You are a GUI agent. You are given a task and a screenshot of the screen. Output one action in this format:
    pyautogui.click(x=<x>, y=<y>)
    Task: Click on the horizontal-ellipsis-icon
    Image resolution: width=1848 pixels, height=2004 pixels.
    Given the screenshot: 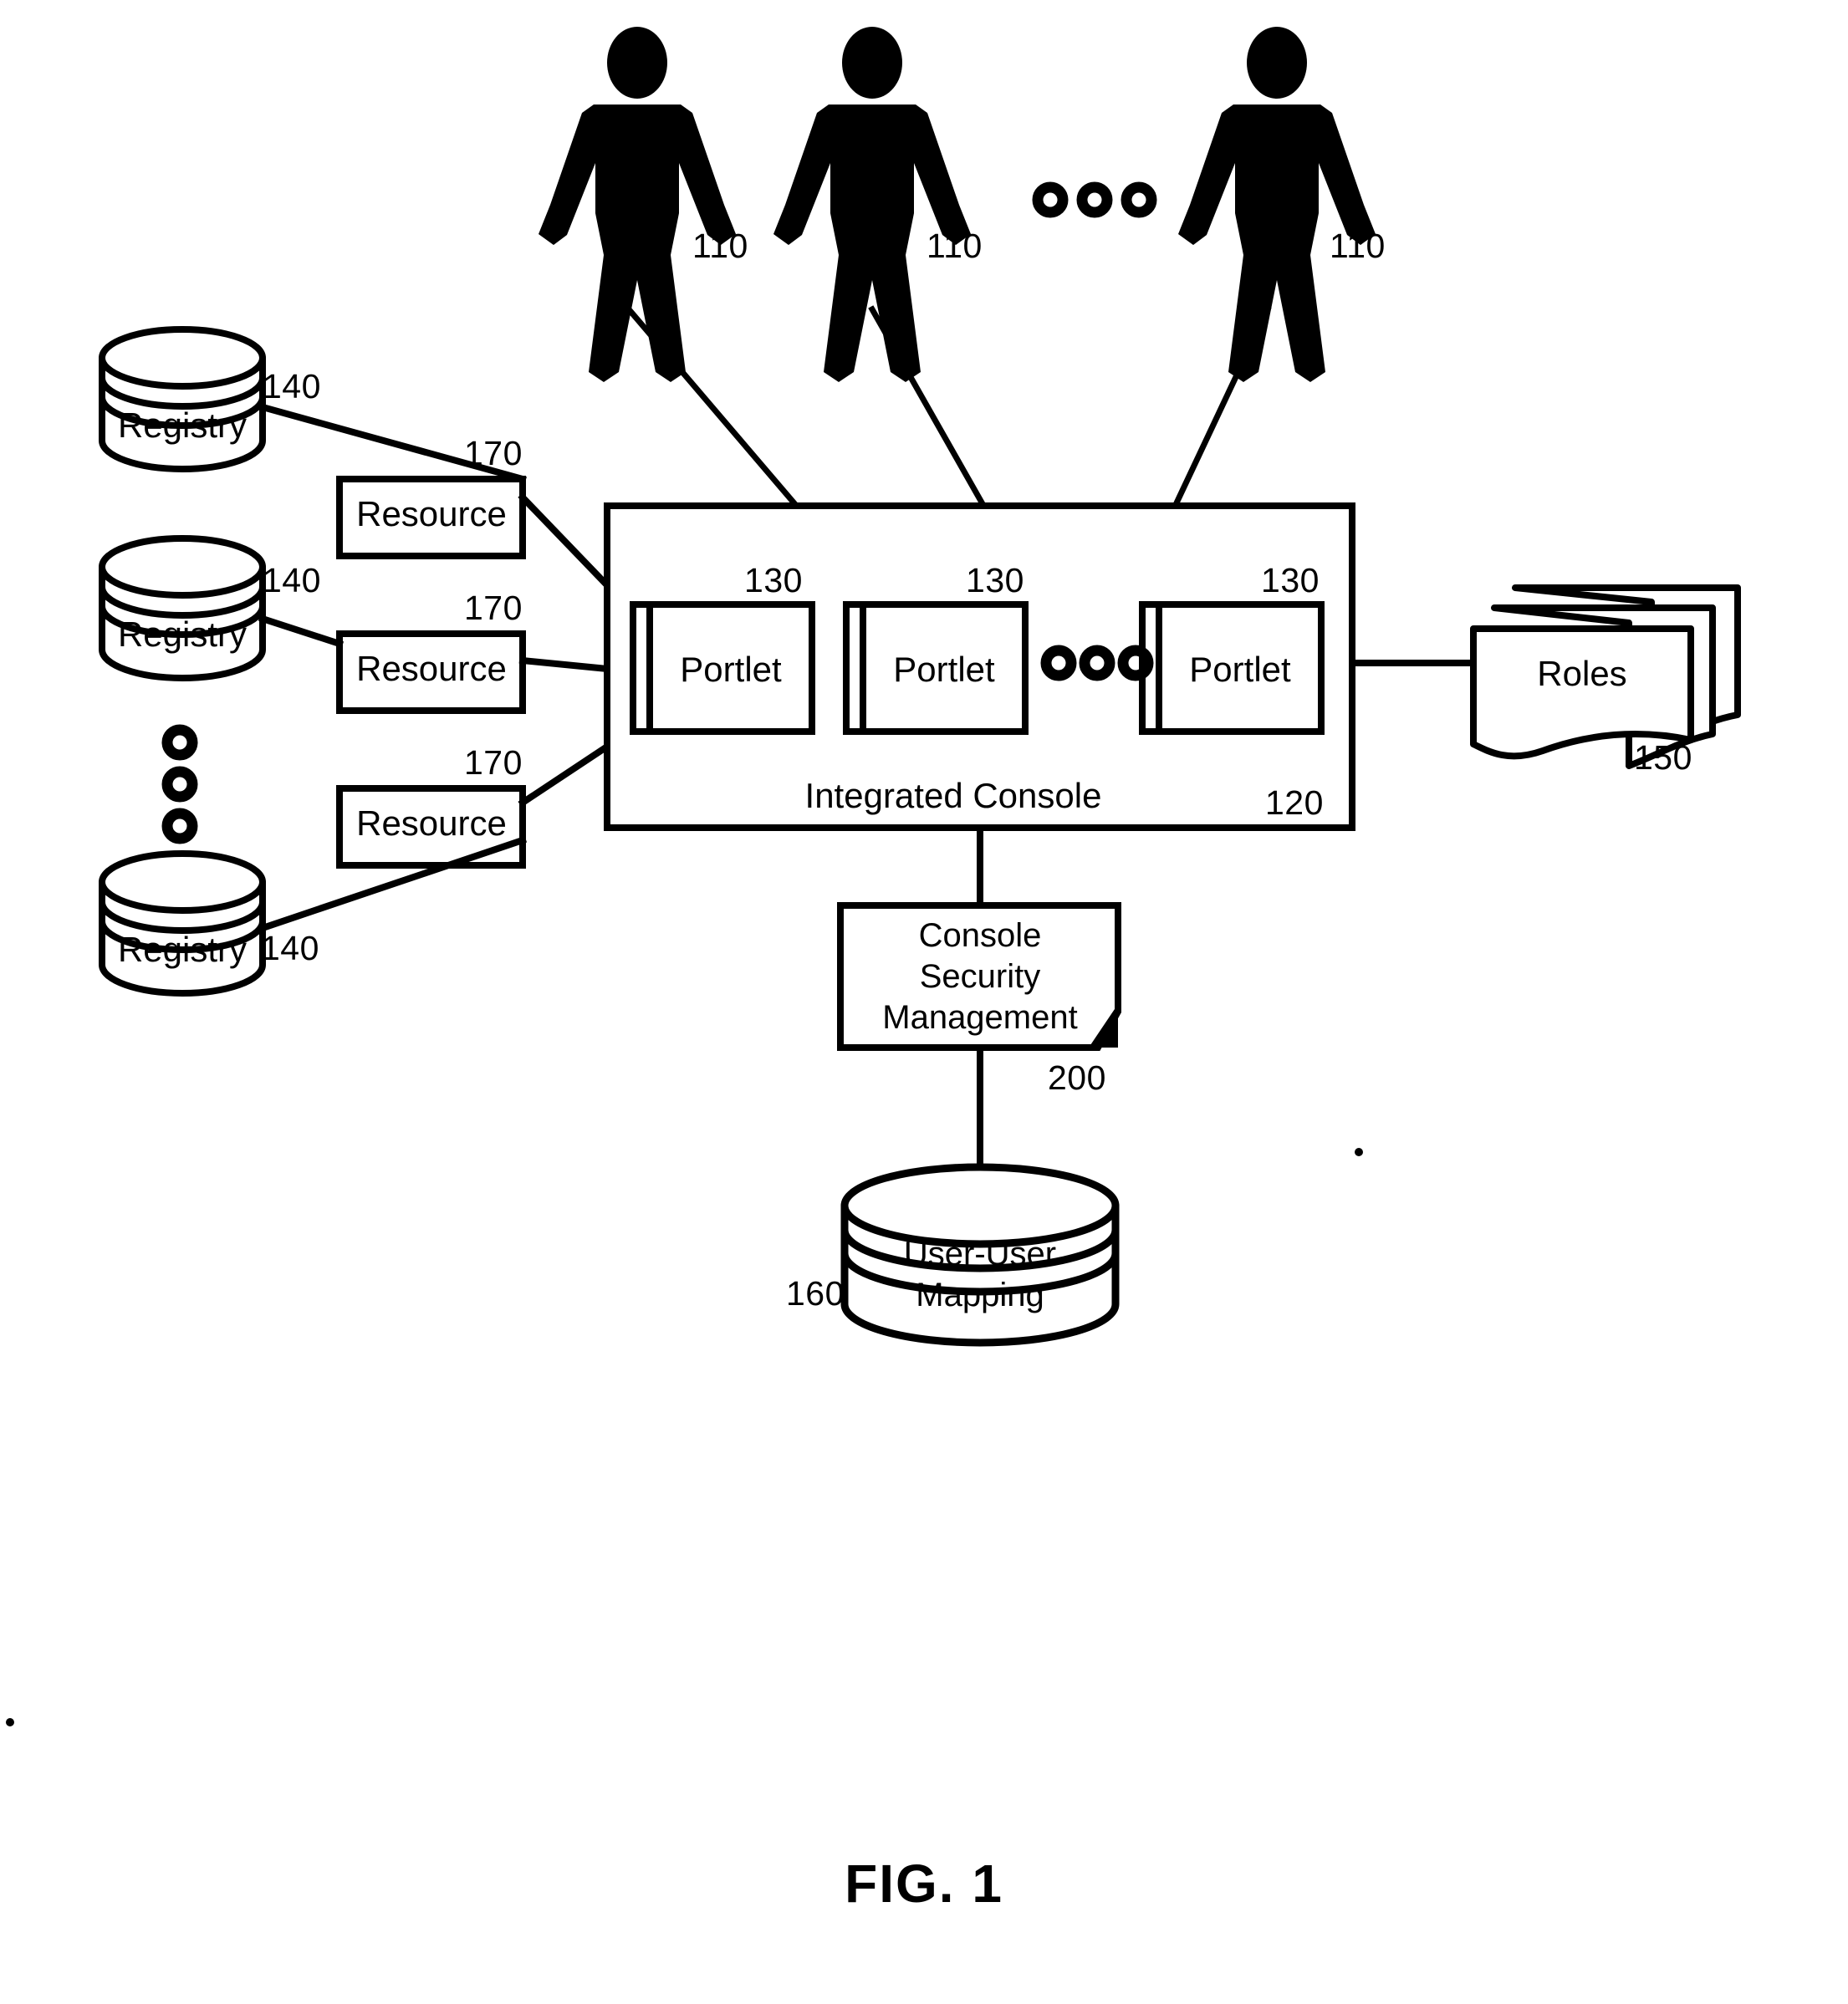 What is the action you would take?
    pyautogui.click(x=1094, y=199)
    